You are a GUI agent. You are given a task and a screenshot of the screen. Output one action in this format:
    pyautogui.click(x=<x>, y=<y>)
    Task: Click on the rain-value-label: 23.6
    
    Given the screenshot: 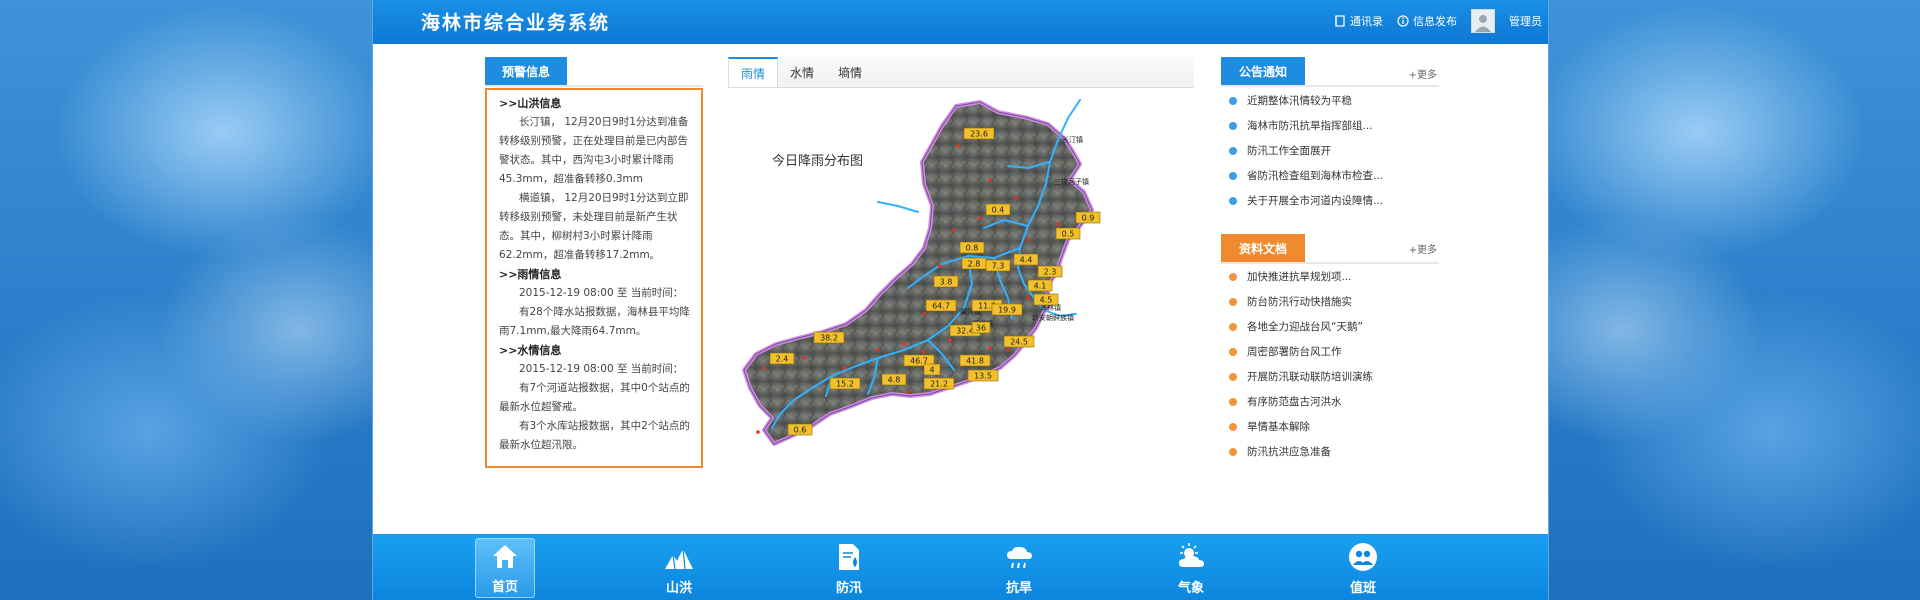 What is the action you would take?
    pyautogui.click(x=979, y=133)
    